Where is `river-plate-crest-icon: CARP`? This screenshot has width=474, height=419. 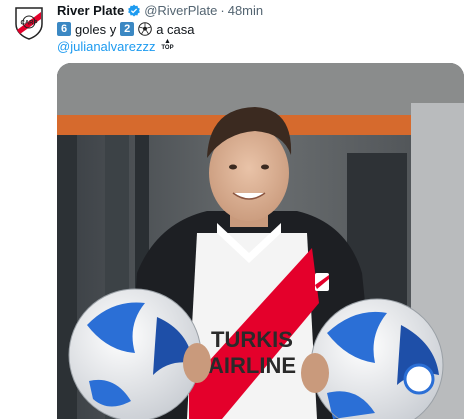
river-plate-crest-icon: CARP is located at coordinates (29, 23).